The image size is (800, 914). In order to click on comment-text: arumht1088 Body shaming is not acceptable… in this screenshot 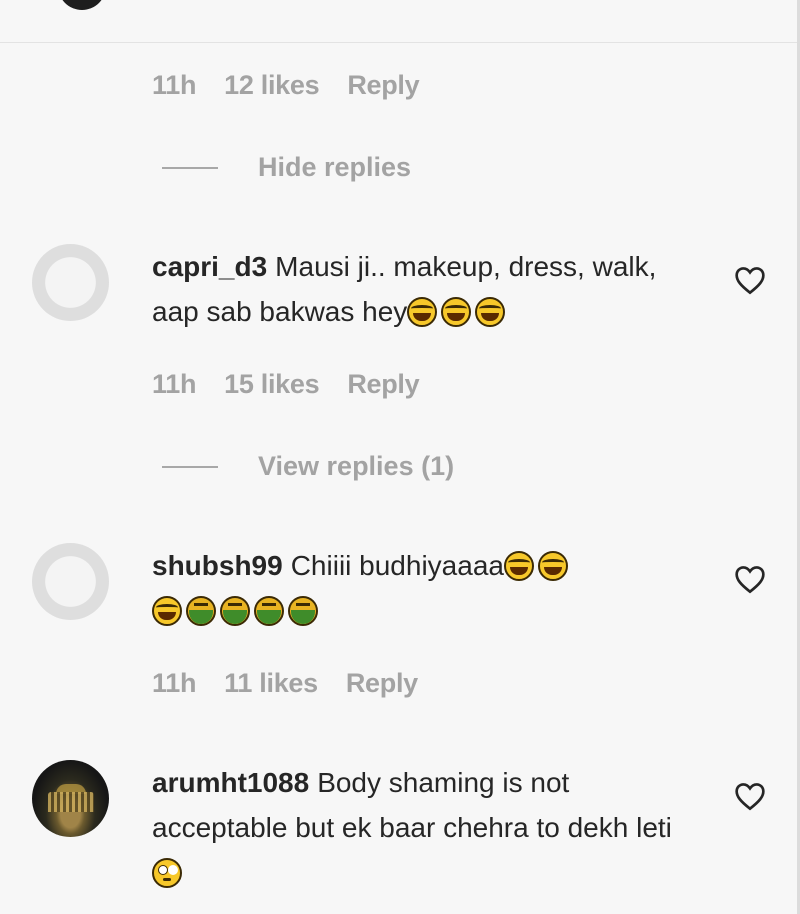, I will do `click(412, 827)`.